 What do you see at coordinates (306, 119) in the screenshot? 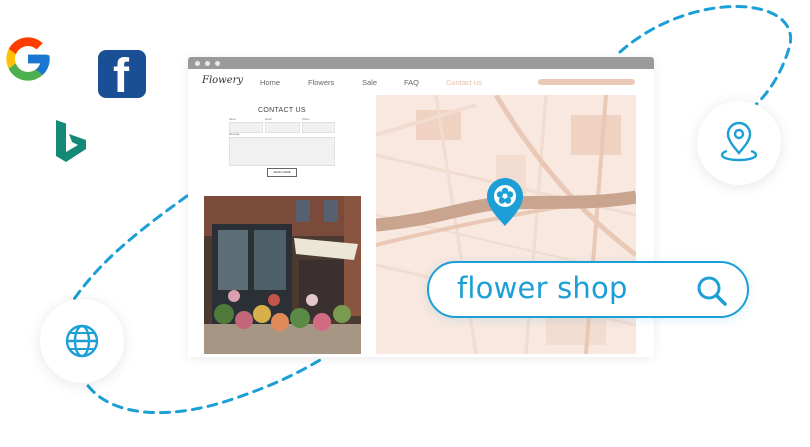
I see `phone-label: Phone` at bounding box center [306, 119].